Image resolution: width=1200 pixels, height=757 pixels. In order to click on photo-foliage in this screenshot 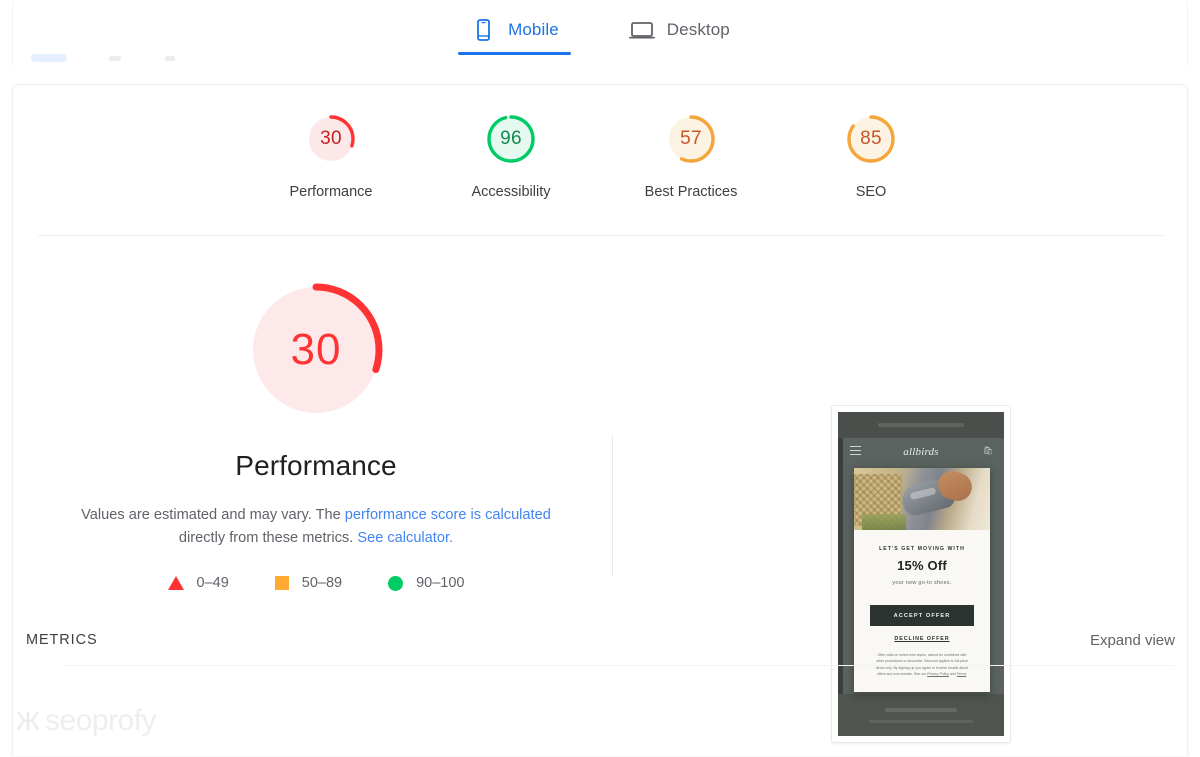, I will do `click(884, 522)`.